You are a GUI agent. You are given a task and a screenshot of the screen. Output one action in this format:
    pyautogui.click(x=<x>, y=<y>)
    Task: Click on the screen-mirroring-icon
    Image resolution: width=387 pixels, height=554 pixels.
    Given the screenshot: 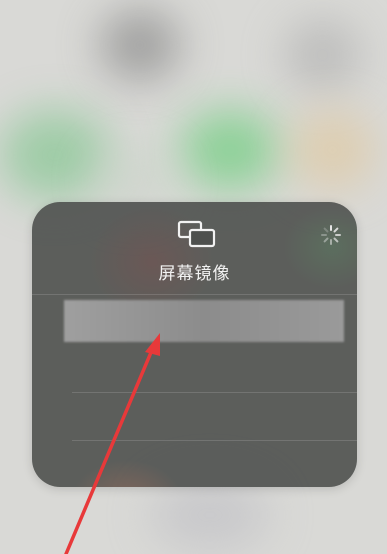 What is the action you would take?
    pyautogui.click(x=196, y=234)
    